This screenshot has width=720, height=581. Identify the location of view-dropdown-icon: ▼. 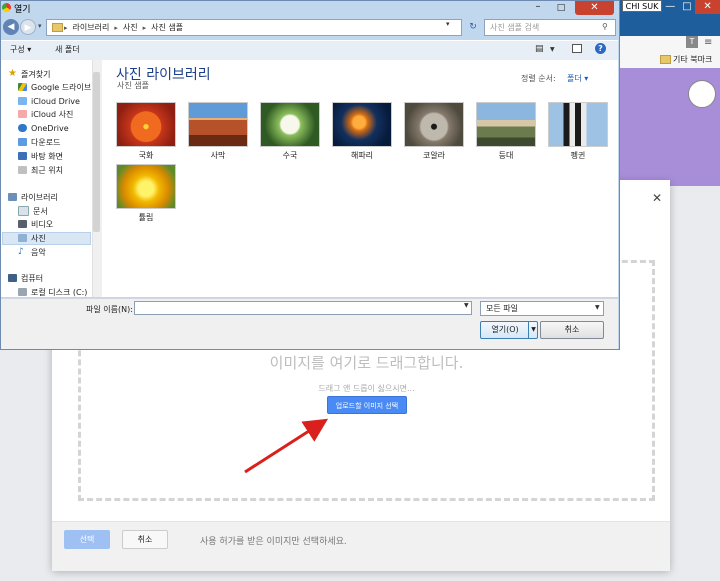
(552, 49).